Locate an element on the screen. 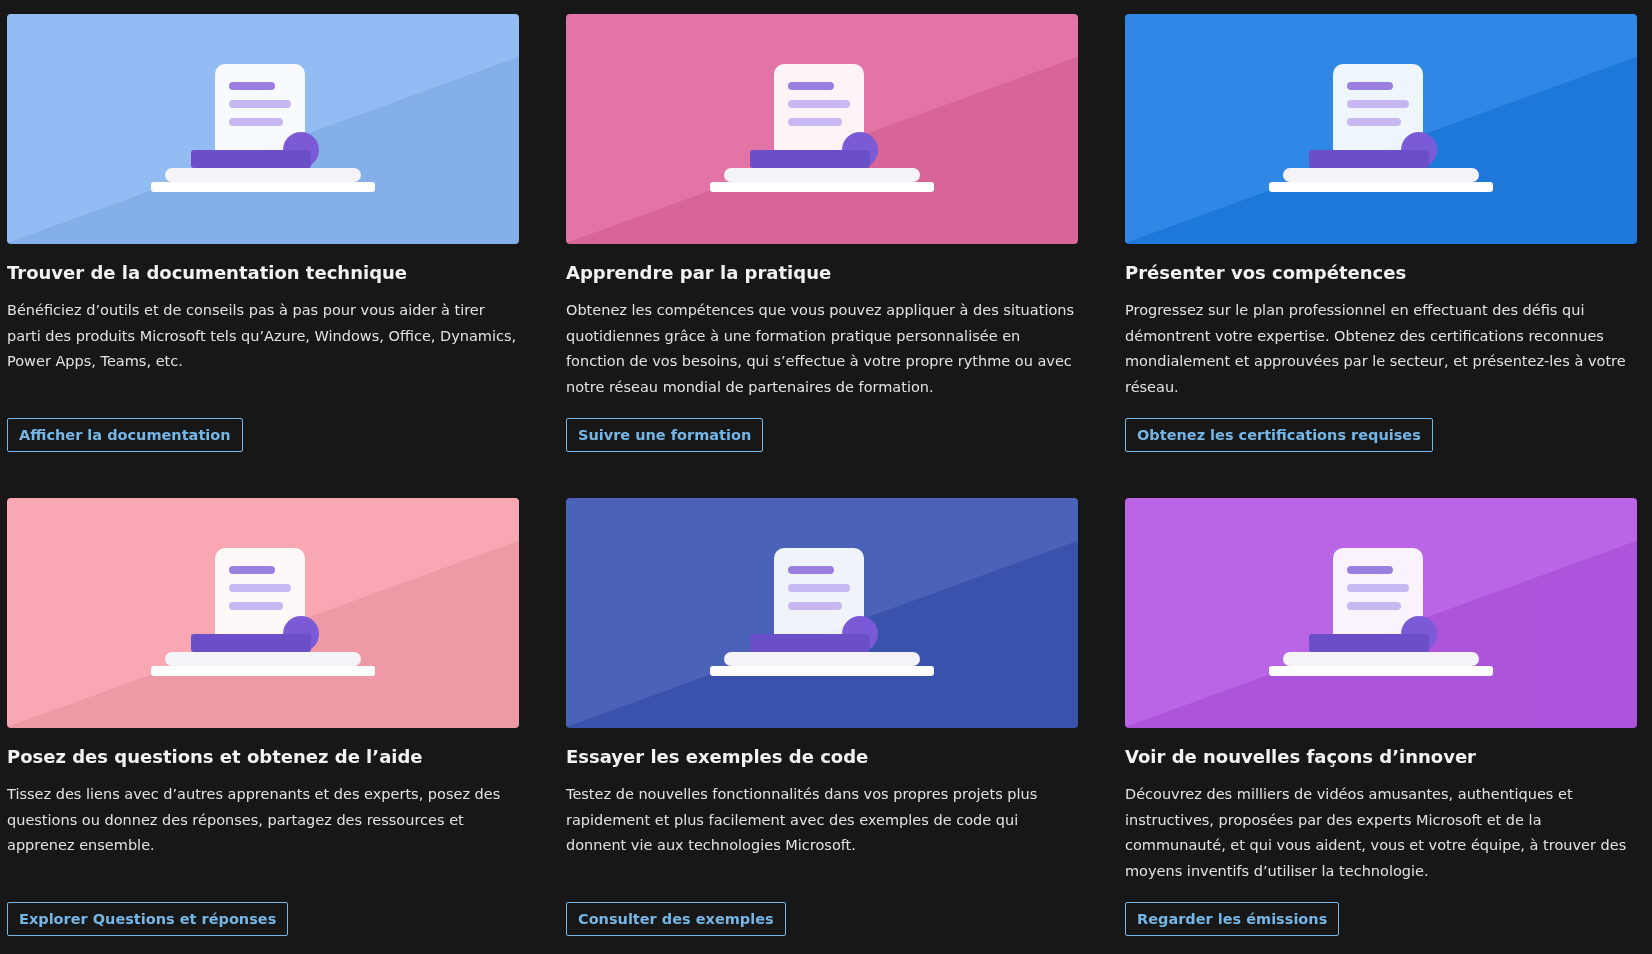  card-title: Essayer les exemples de code is located at coordinates (718, 757).